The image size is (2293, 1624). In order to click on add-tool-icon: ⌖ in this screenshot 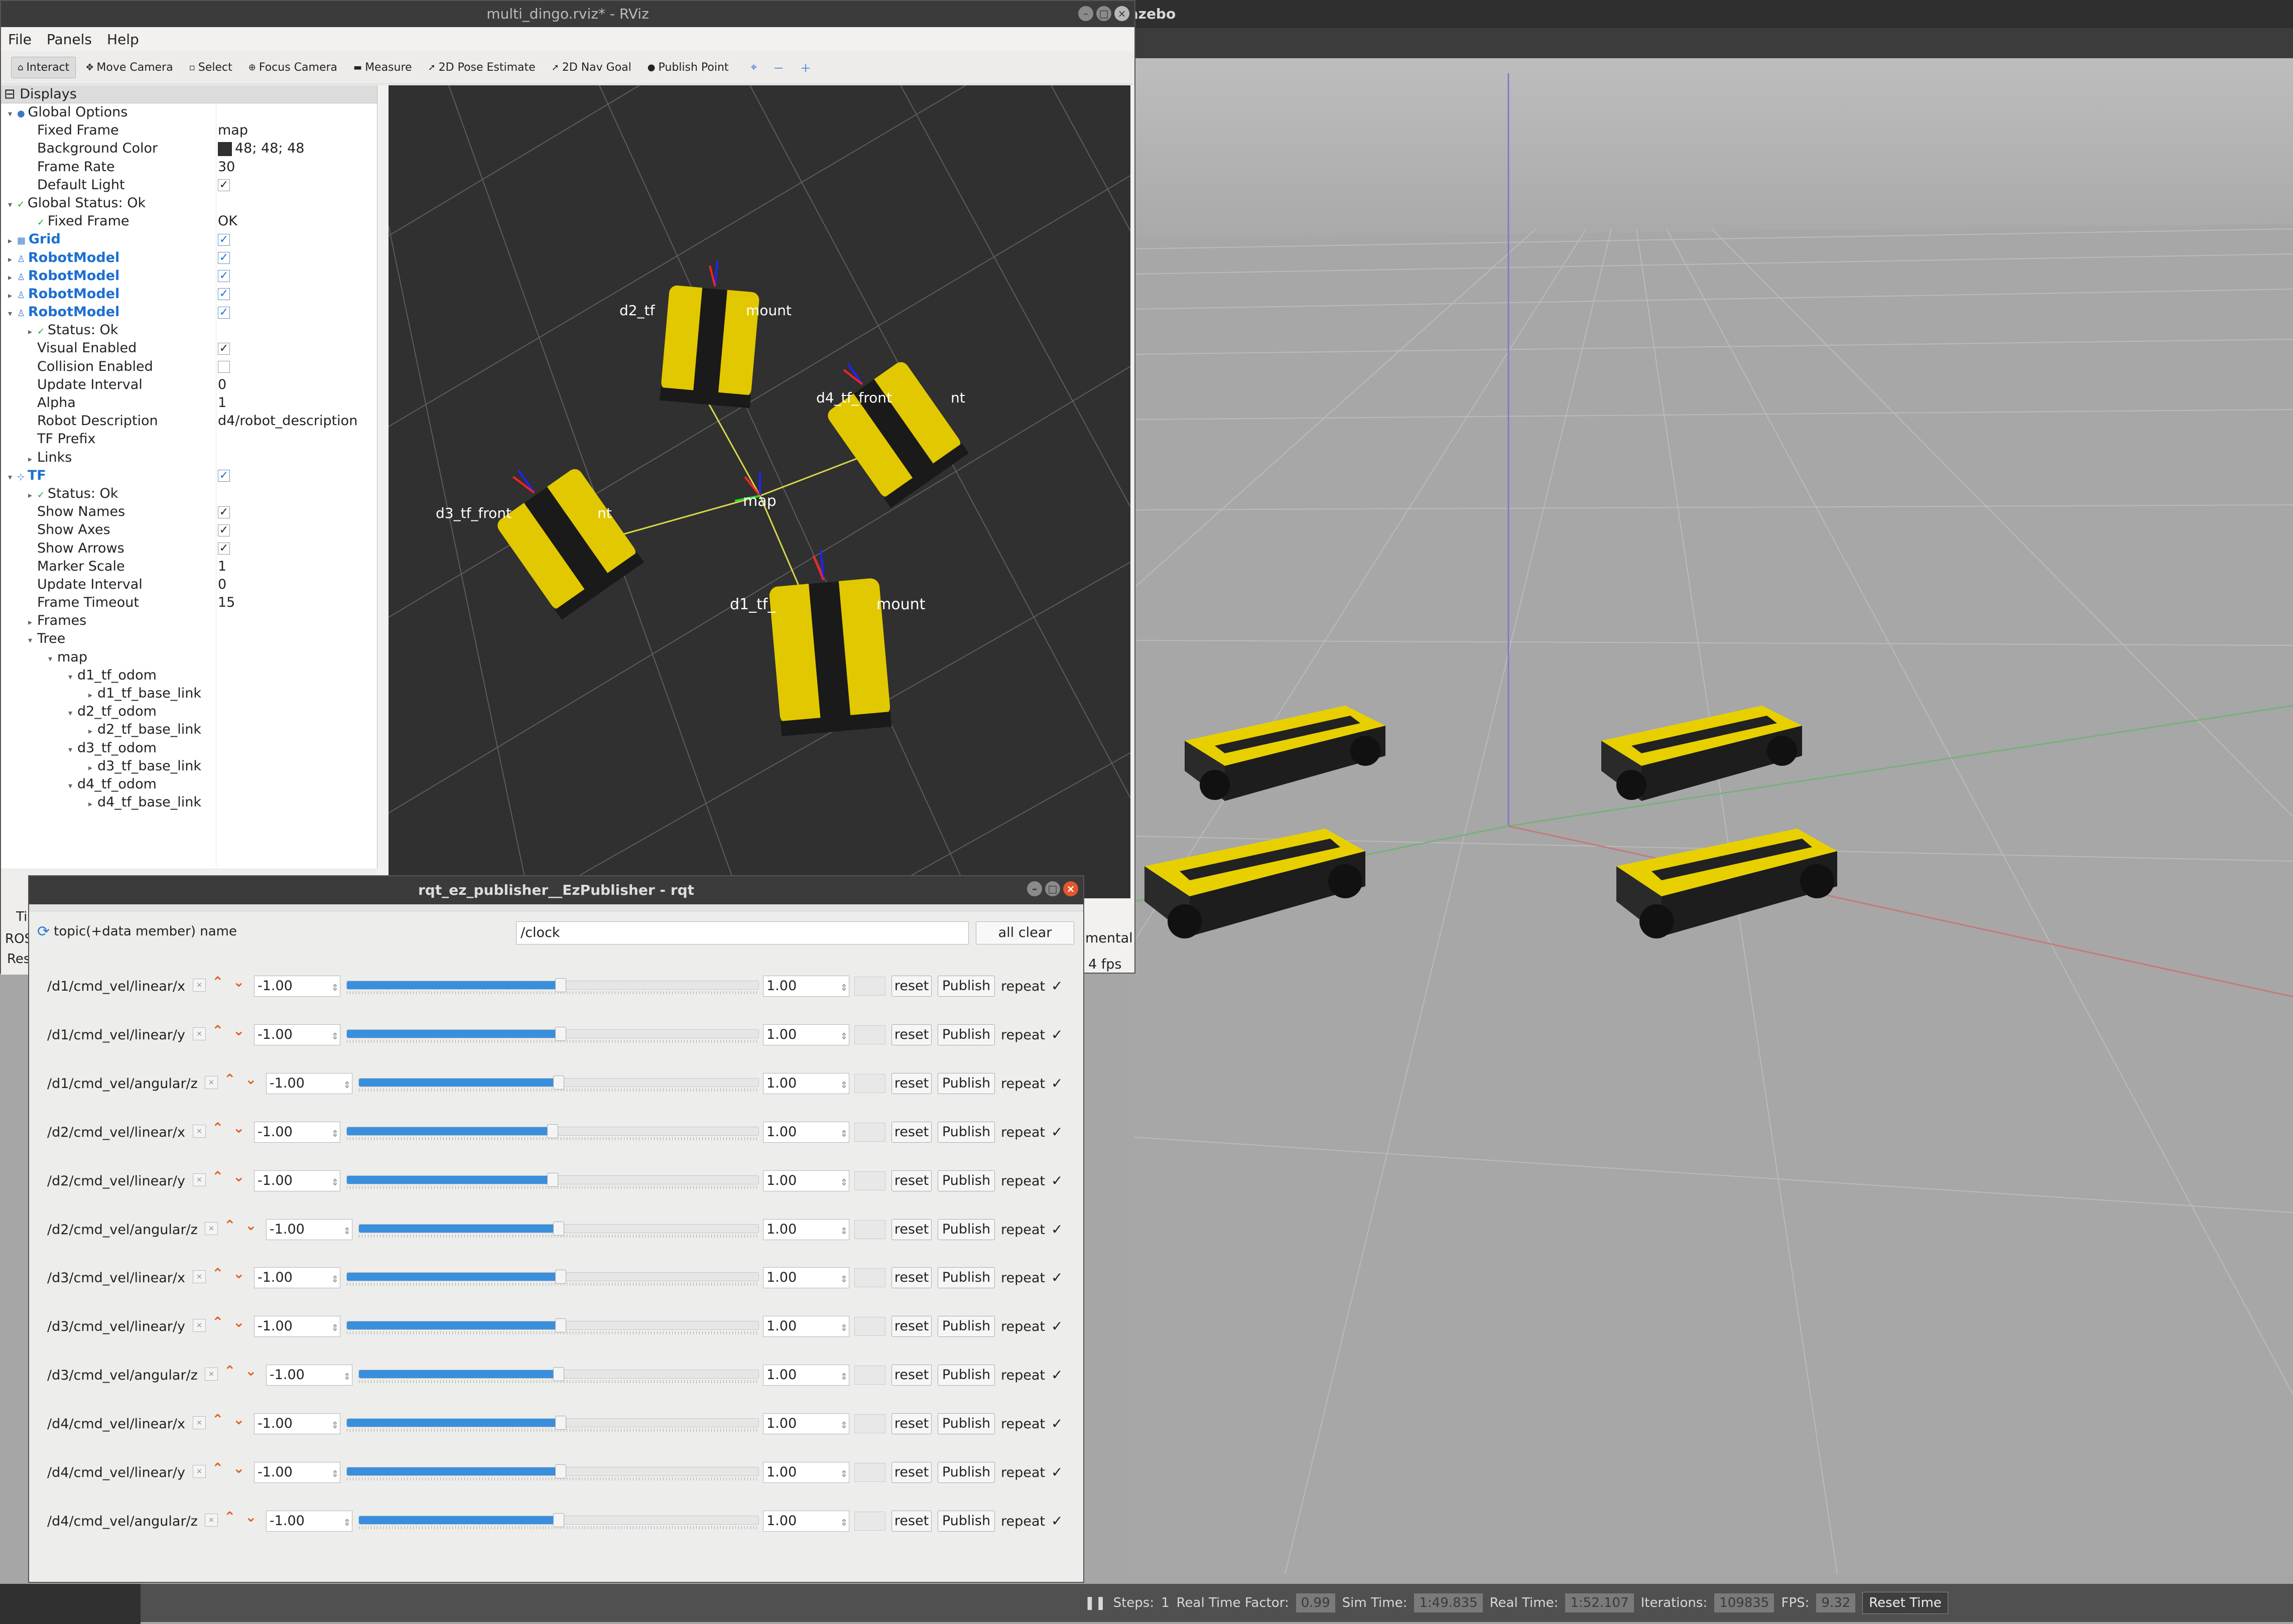, I will do `click(754, 67)`.